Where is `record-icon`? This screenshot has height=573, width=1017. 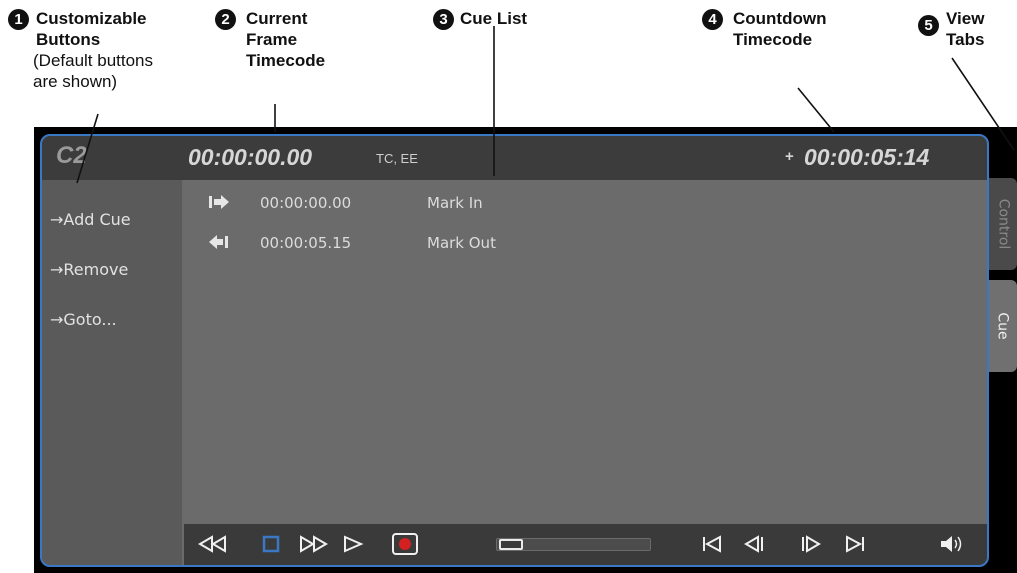 record-icon is located at coordinates (405, 544).